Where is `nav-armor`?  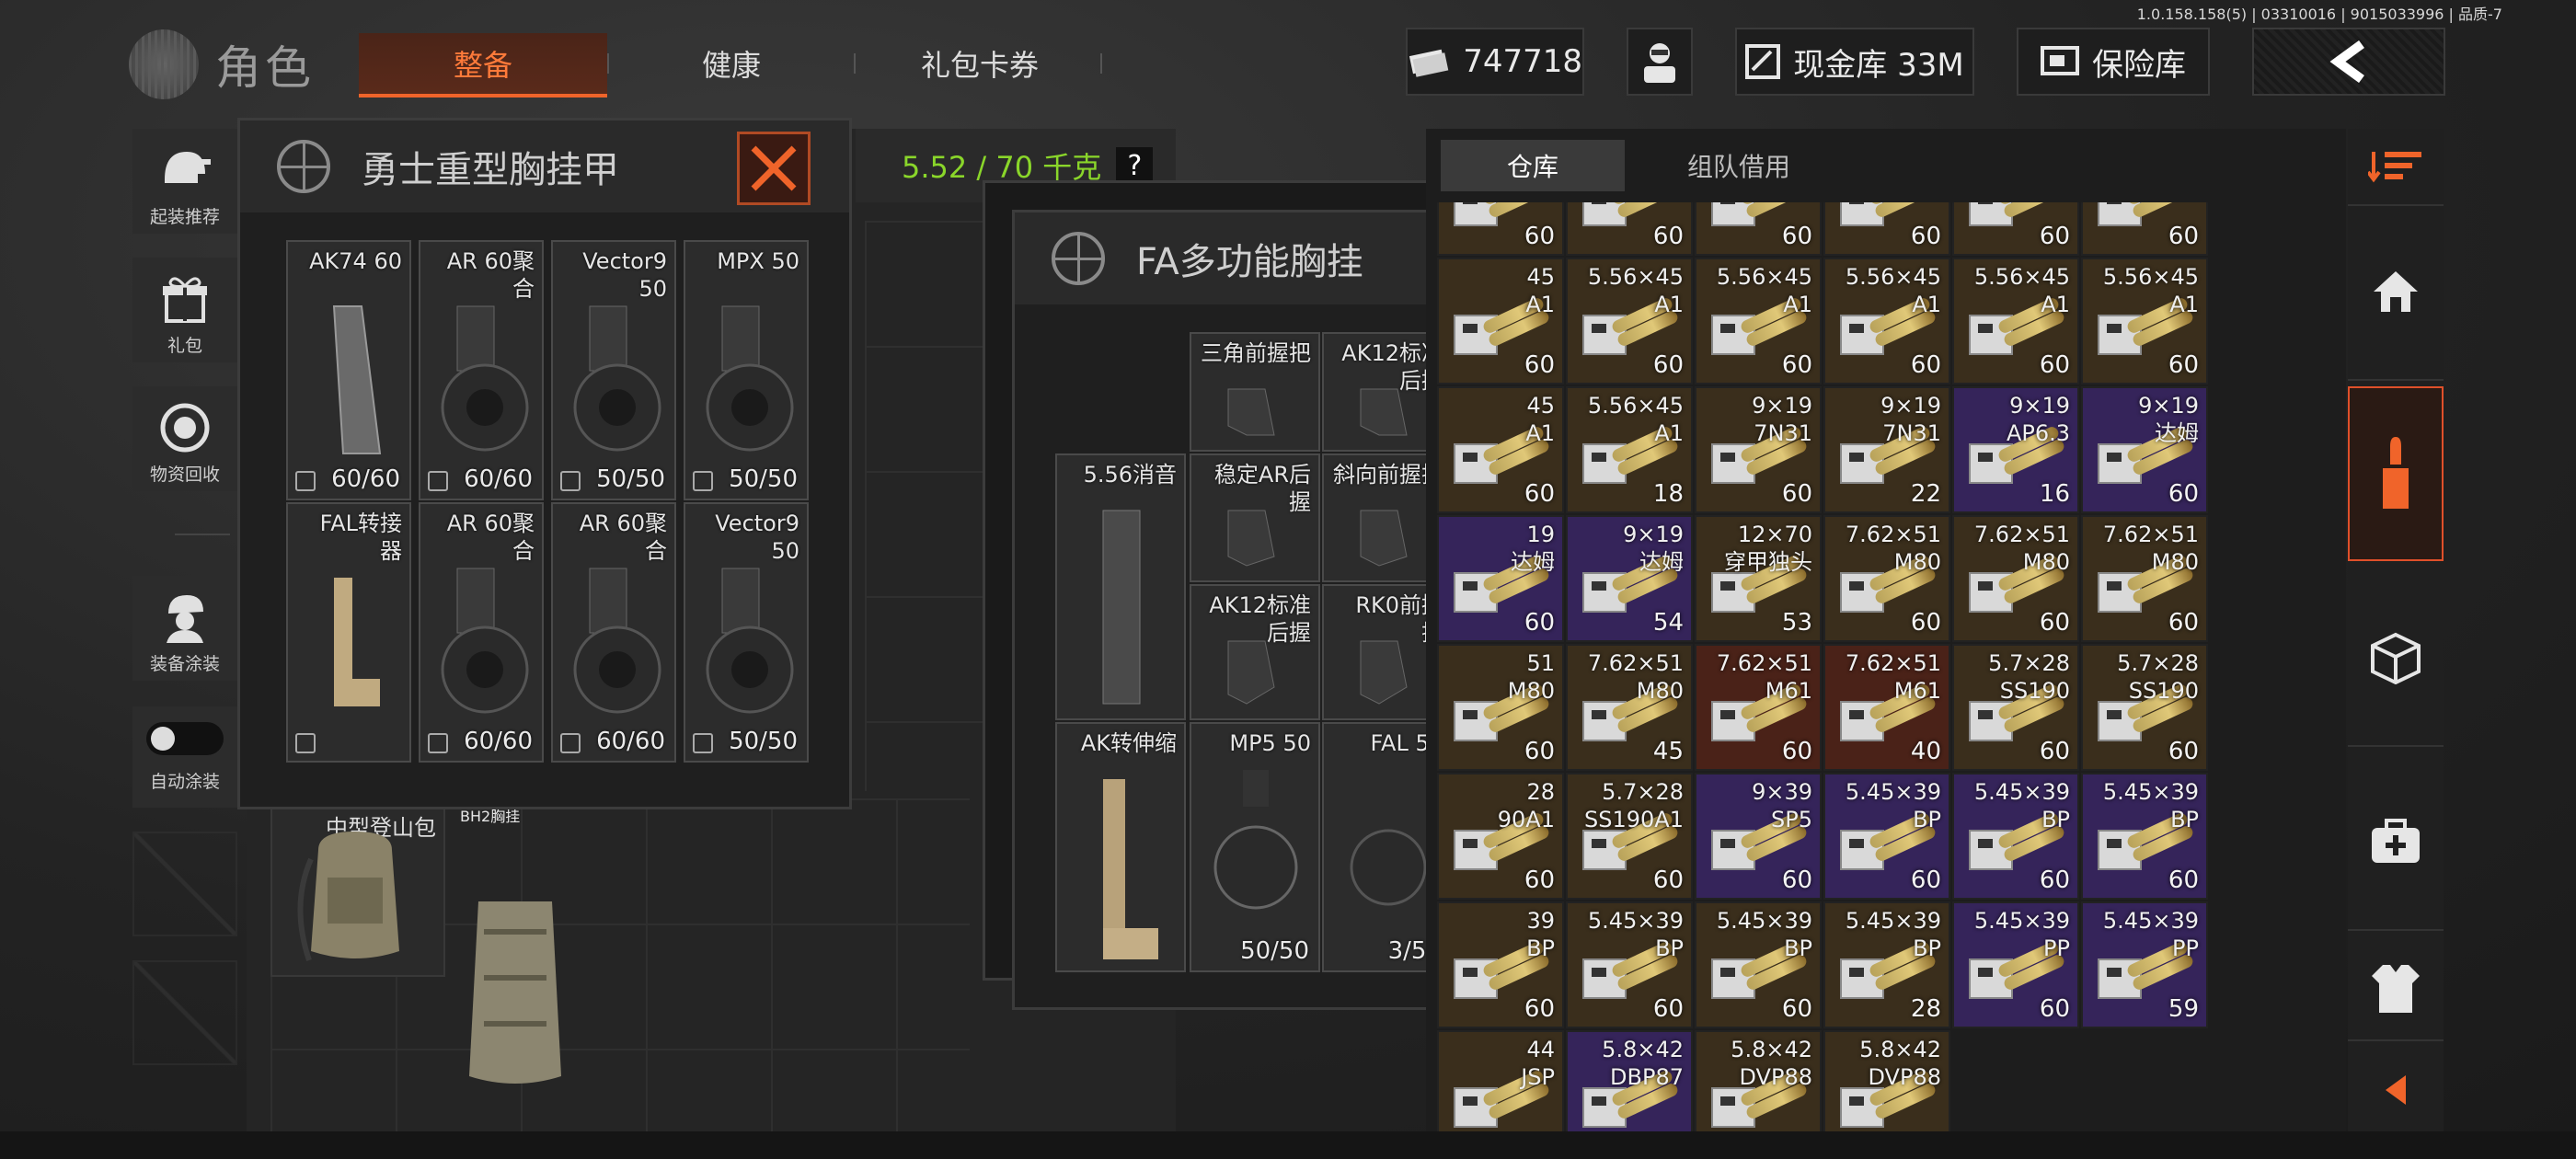
nav-armor is located at coordinates (2396, 989).